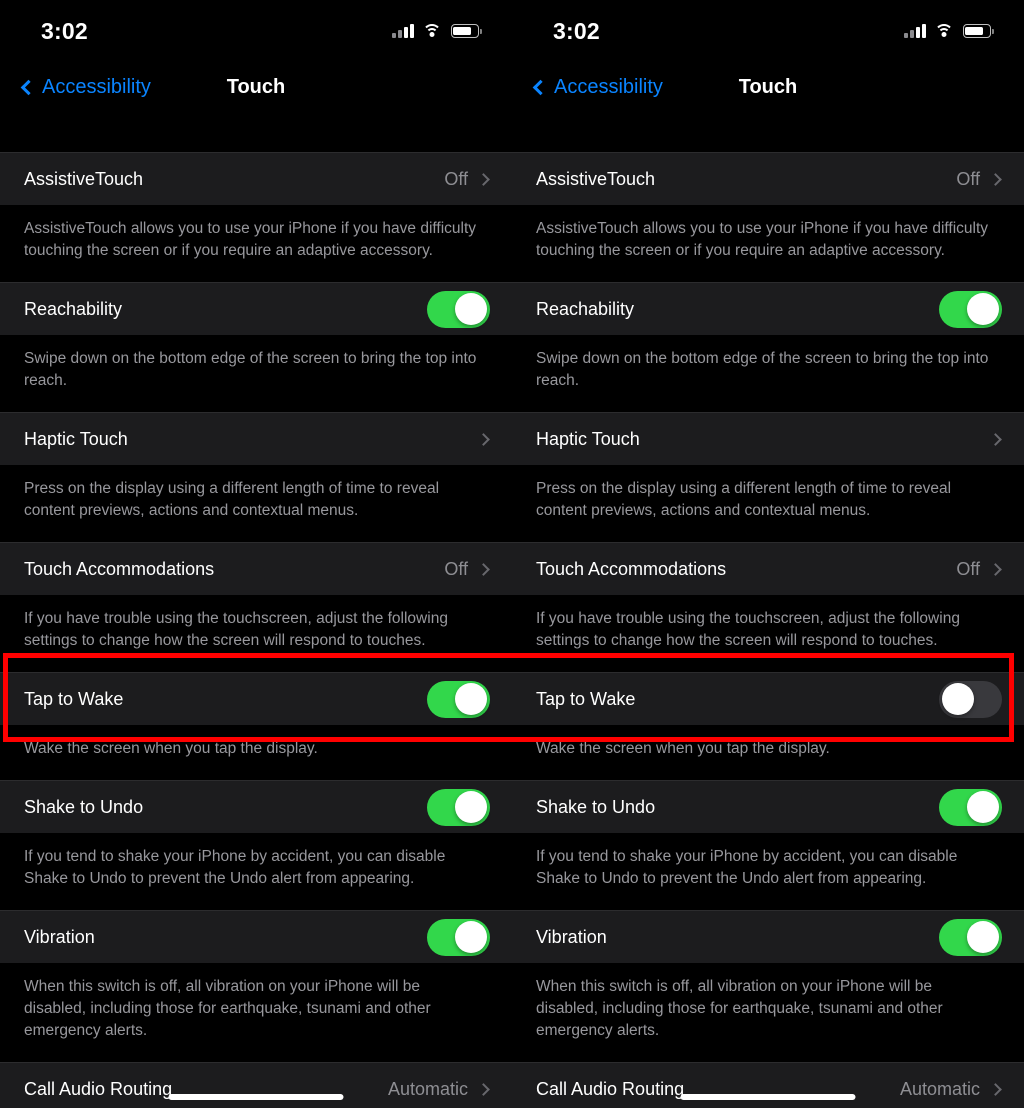 This screenshot has width=1024, height=1108. I want to click on back-button-label: Accessibility, so click(96, 86).